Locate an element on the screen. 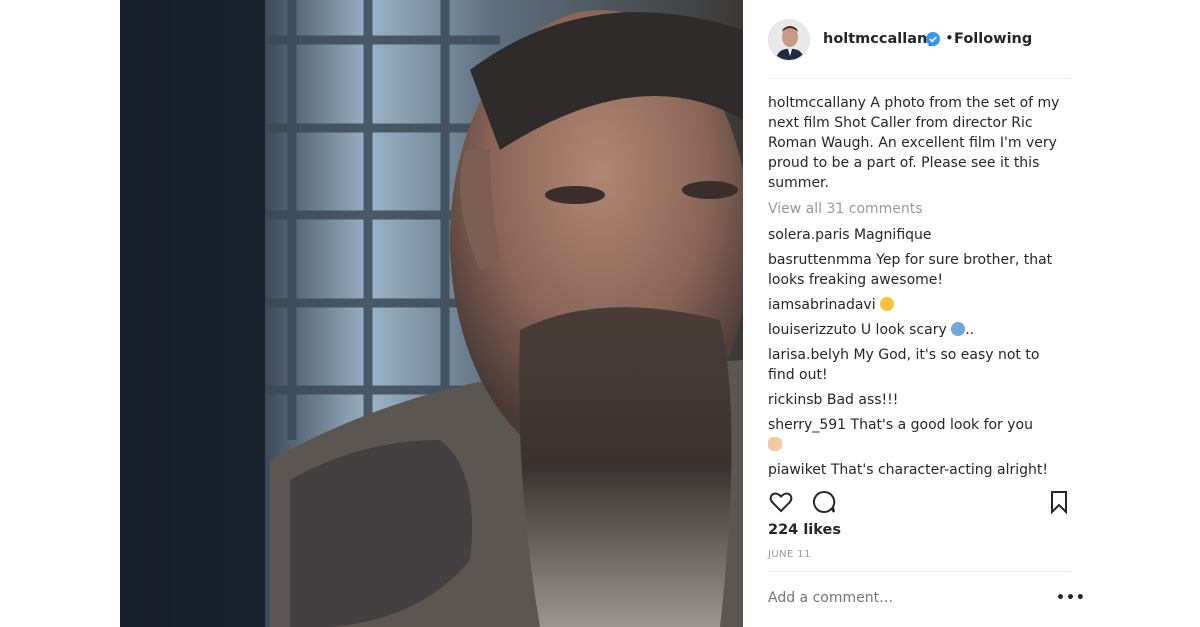  comment-text: That's a good look for you is located at coordinates (941, 425).